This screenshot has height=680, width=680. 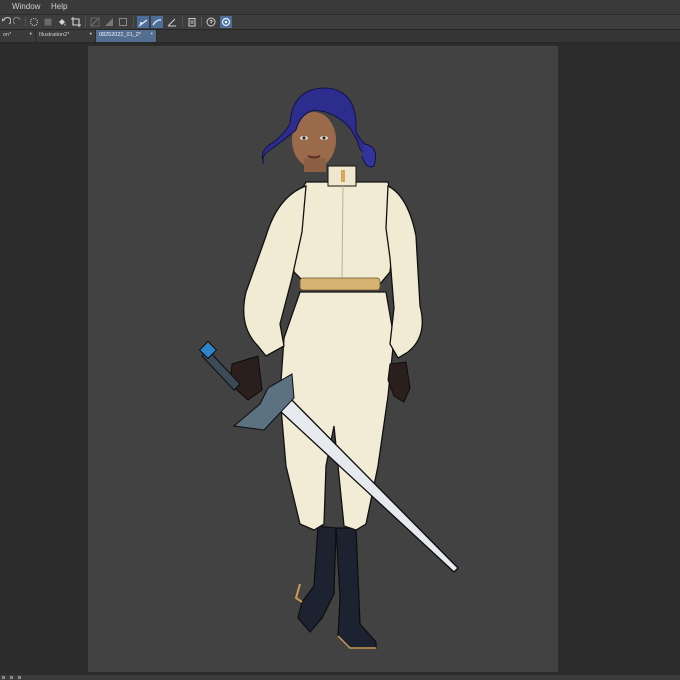 I want to click on snap-special-ruler-icon, so click(x=157, y=22).